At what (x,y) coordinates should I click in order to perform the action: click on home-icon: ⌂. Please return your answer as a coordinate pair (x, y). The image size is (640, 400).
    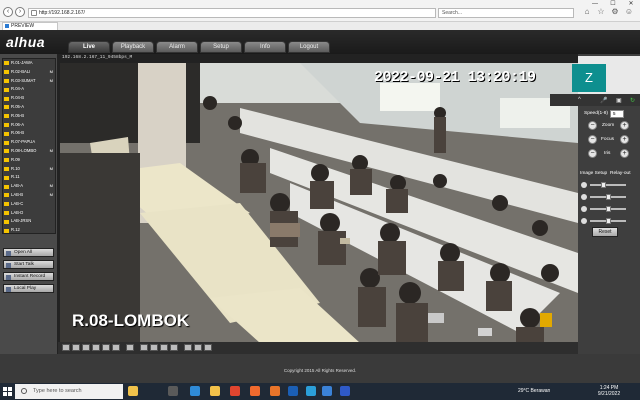
    Looking at the image, I should click on (587, 12).